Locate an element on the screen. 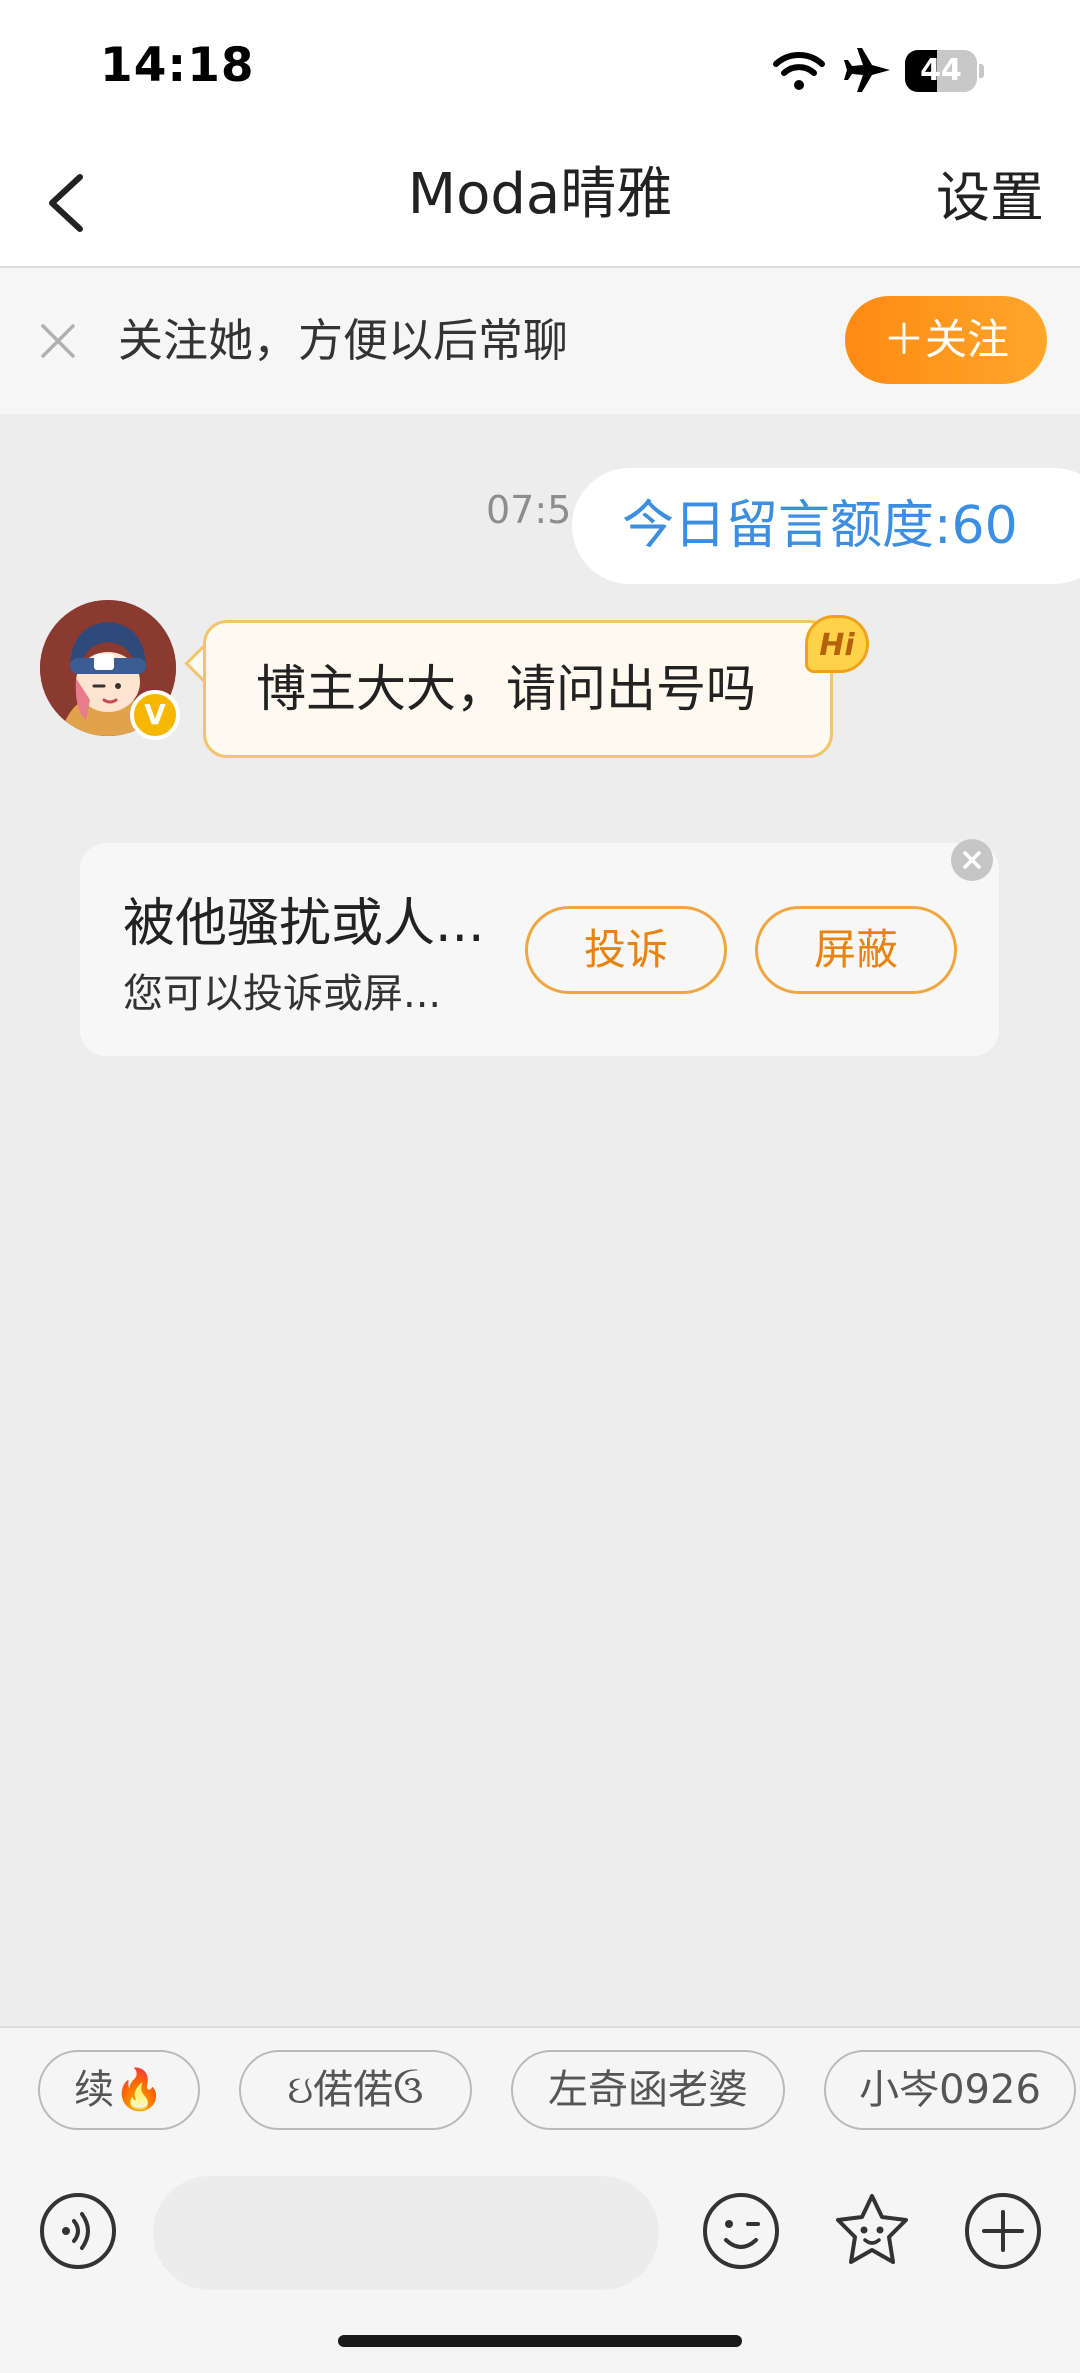 Image resolution: width=1080 pixels, height=2373 pixels. settings-button: 设置 is located at coordinates (990, 195).